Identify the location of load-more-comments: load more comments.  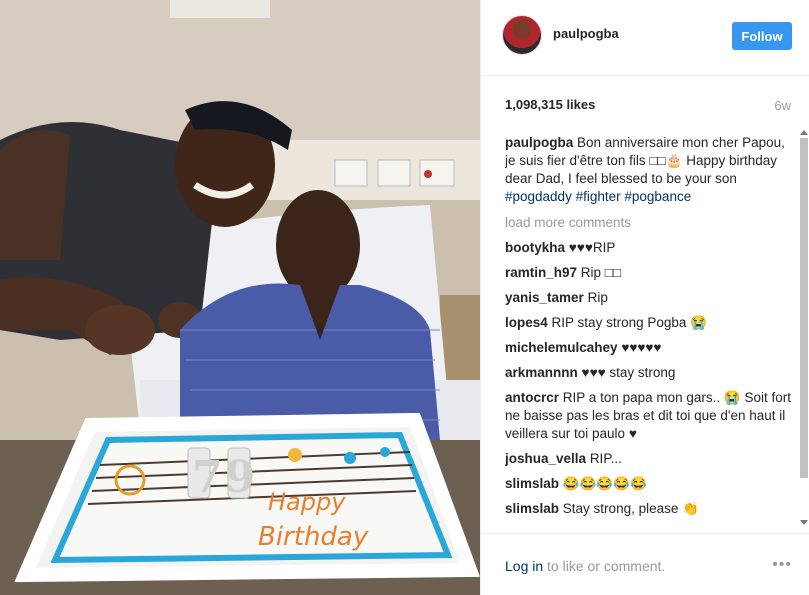
(649, 223).